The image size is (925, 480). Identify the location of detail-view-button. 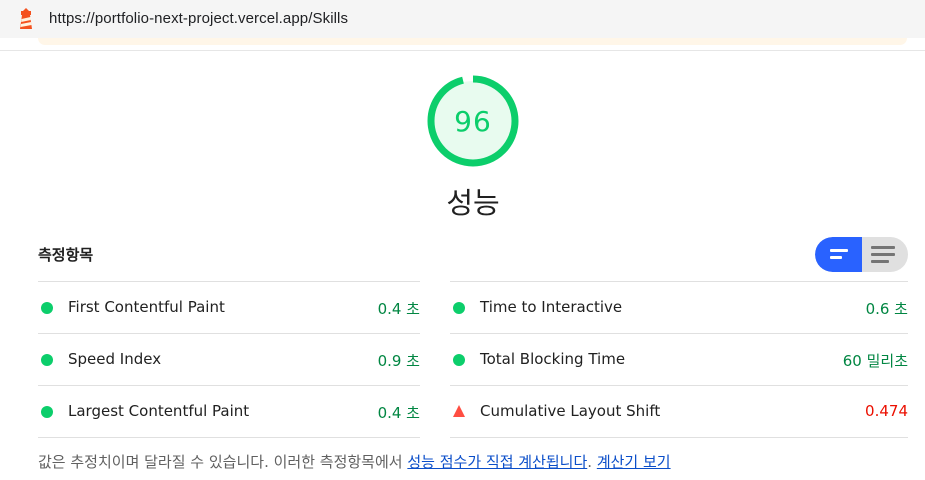
(885, 254).